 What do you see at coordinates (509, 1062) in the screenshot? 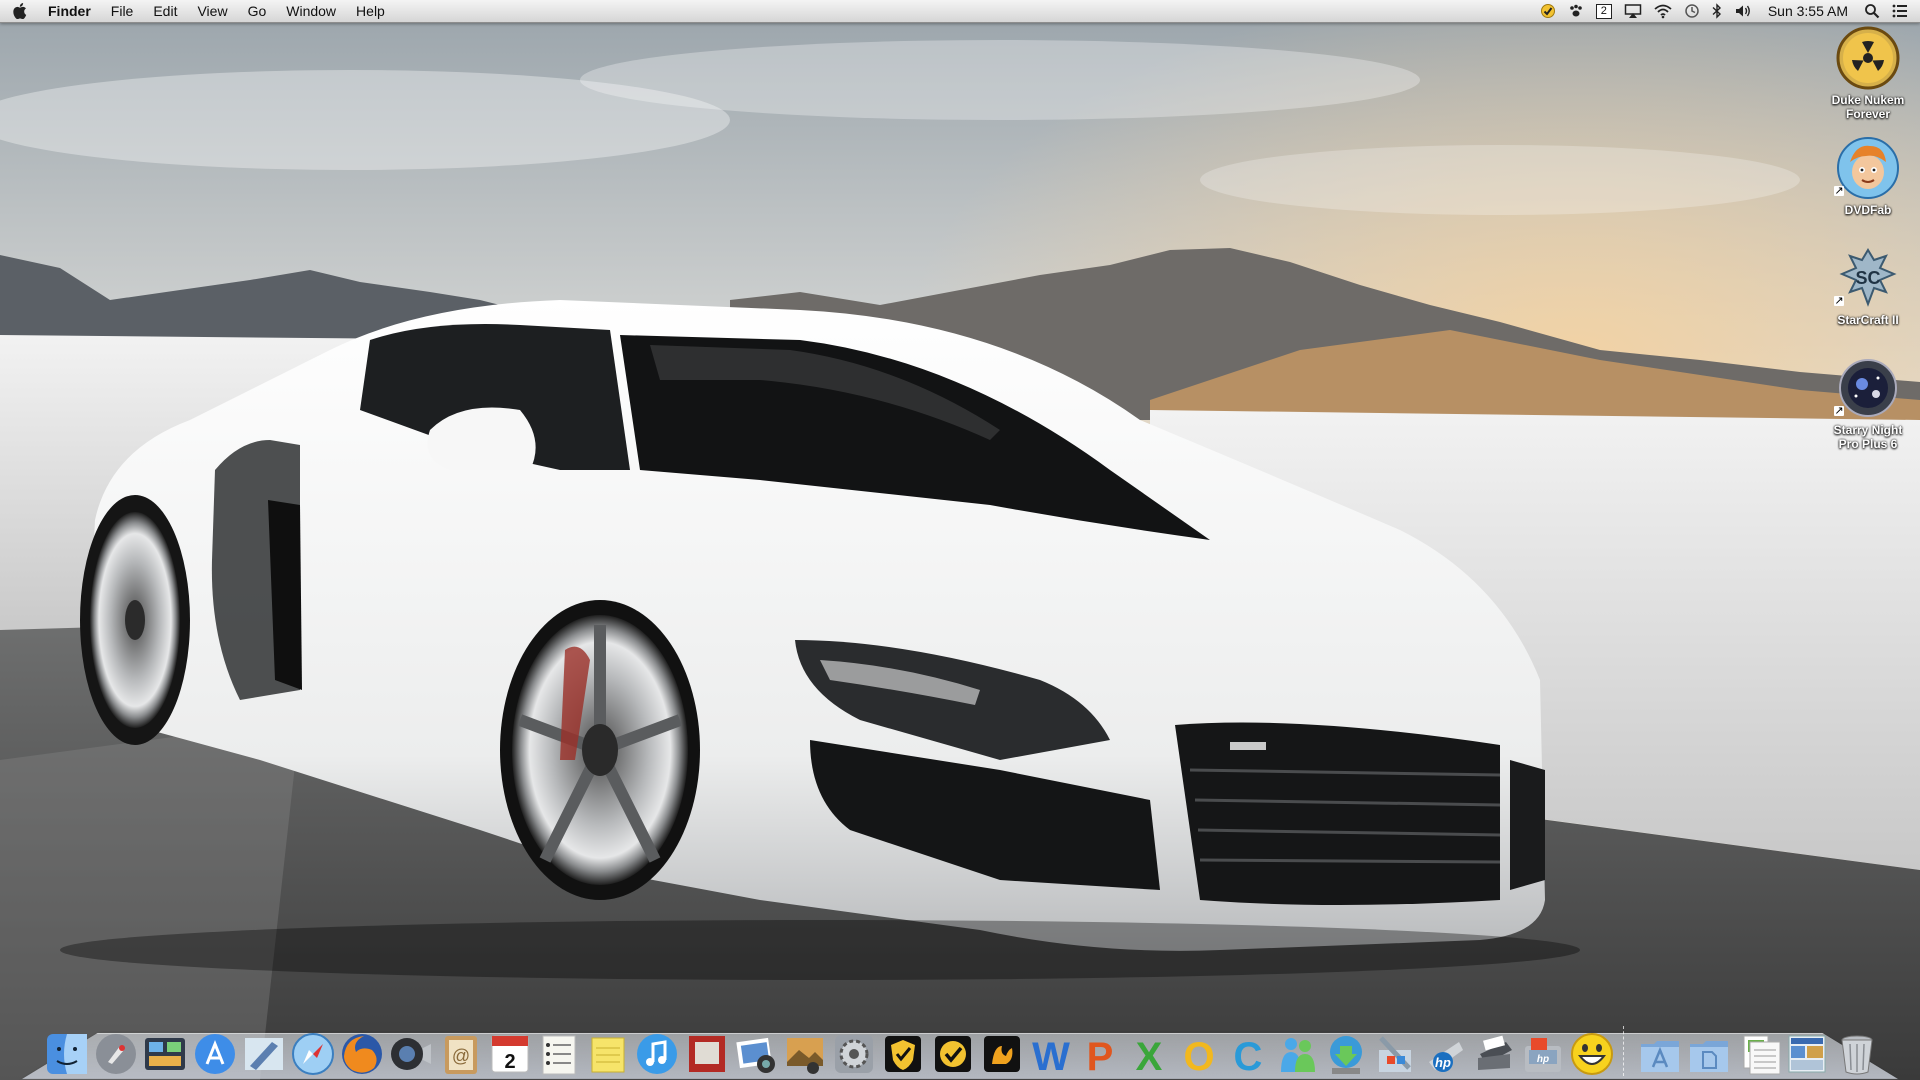
I see `calendar-day: 2` at bounding box center [509, 1062].